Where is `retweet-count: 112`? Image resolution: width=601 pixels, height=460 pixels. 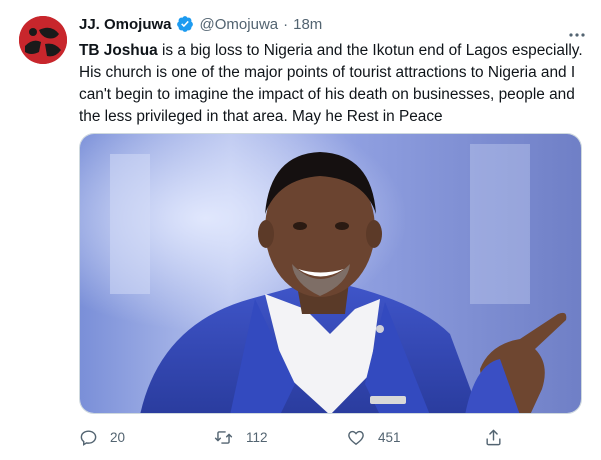 retweet-count: 112 is located at coordinates (257, 437).